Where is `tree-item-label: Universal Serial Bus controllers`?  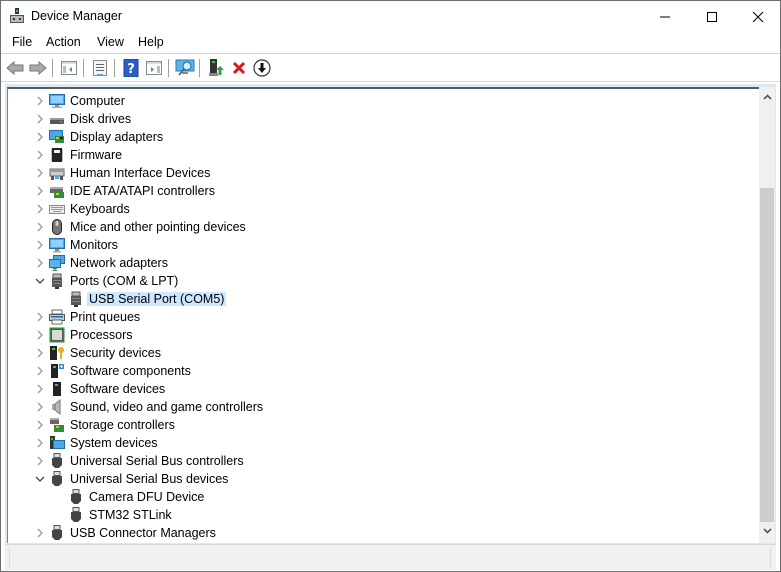 tree-item-label: Universal Serial Bus controllers is located at coordinates (157, 461).